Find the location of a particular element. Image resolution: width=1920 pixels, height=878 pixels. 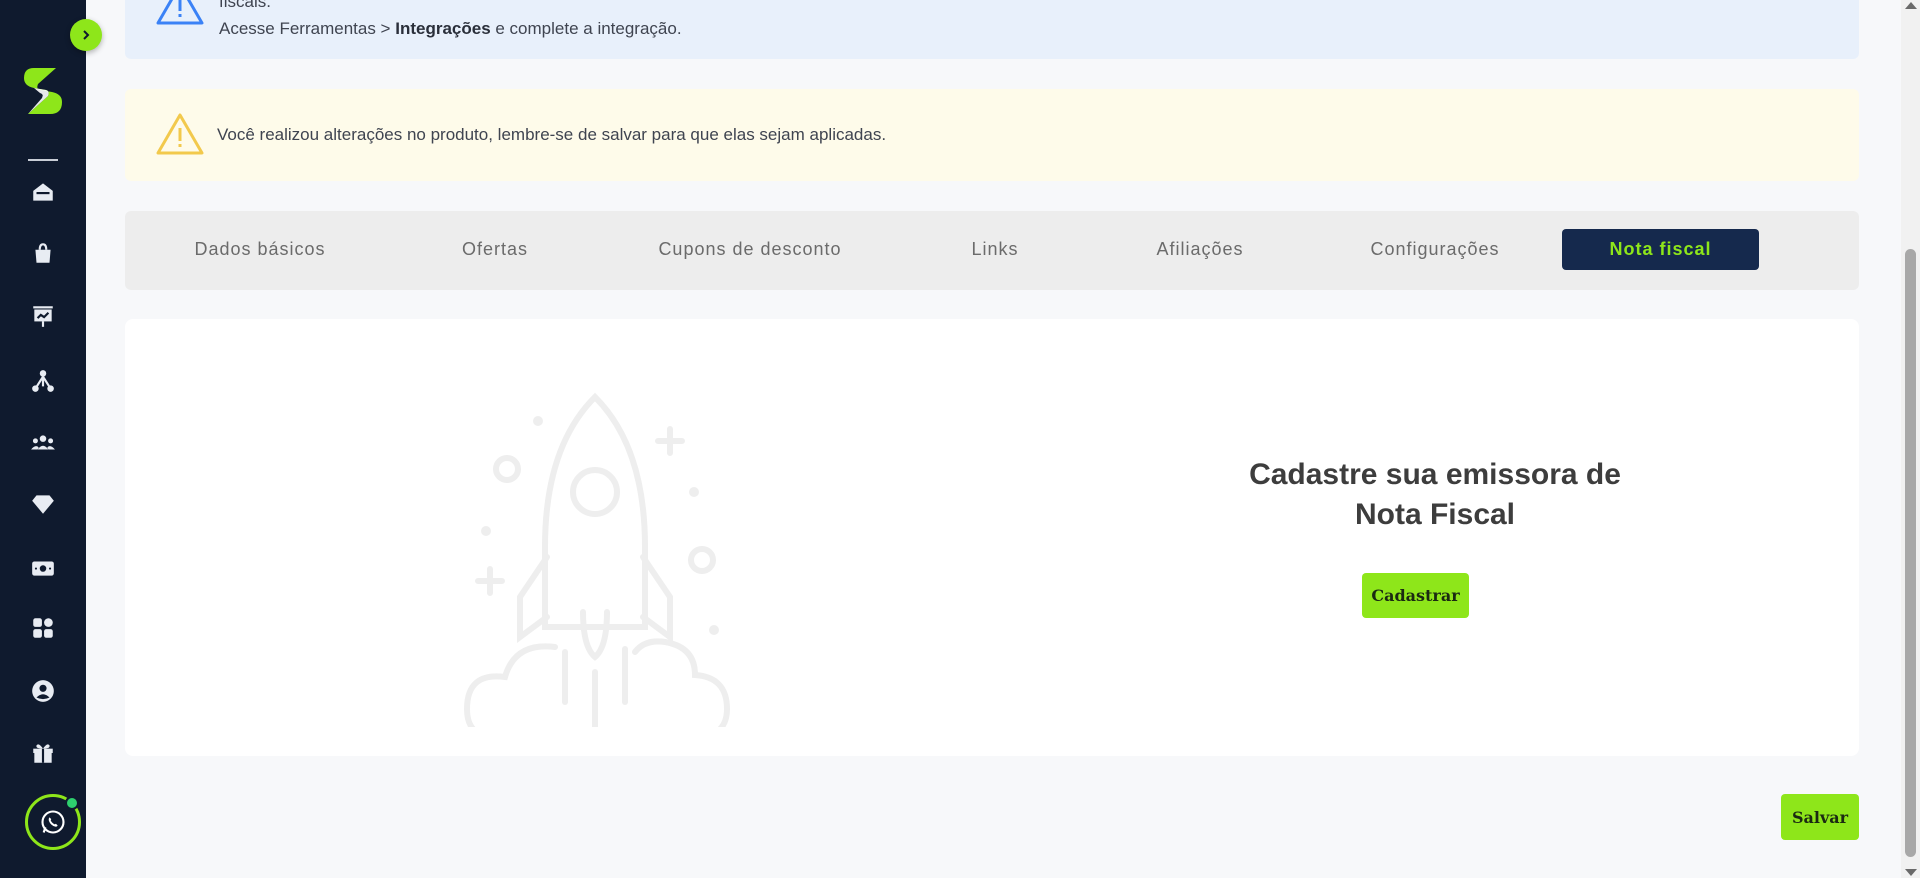

page-scrollbar is located at coordinates (1910, 439).